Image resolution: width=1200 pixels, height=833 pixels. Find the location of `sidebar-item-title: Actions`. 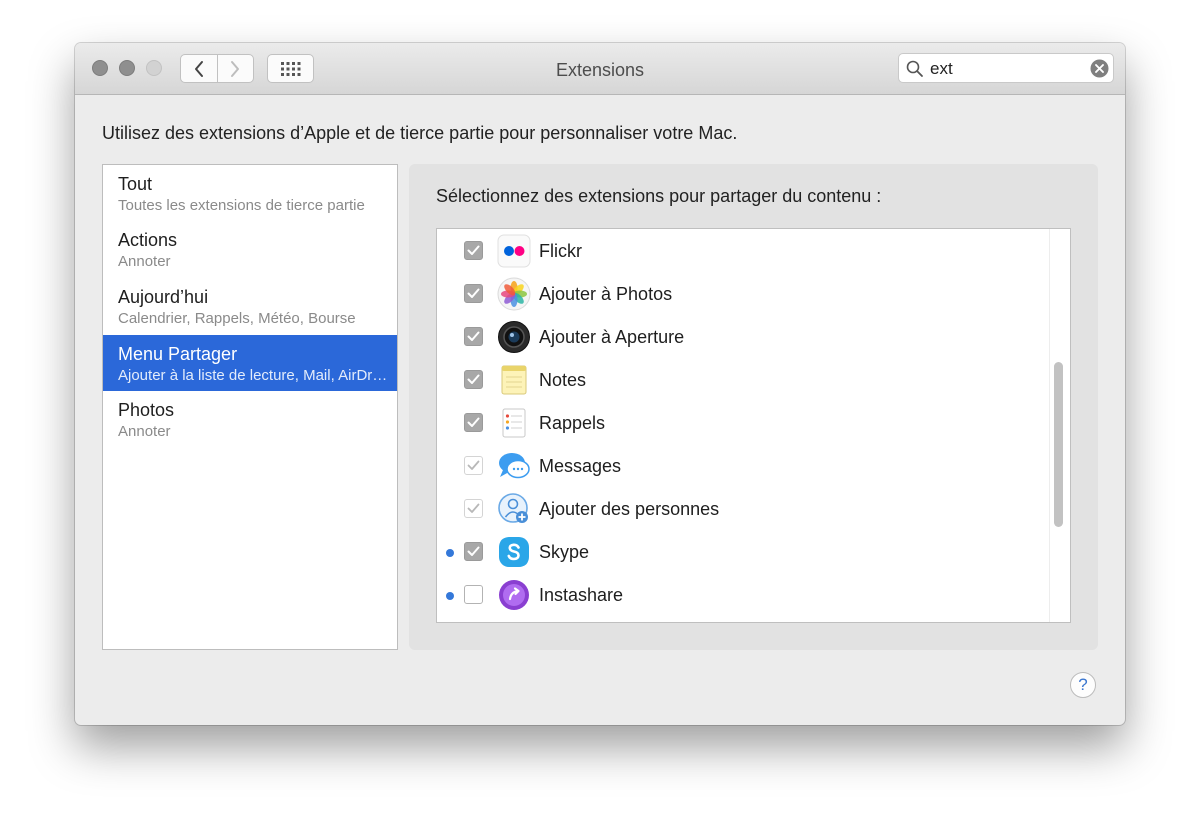

sidebar-item-title: Actions is located at coordinates (148, 240).